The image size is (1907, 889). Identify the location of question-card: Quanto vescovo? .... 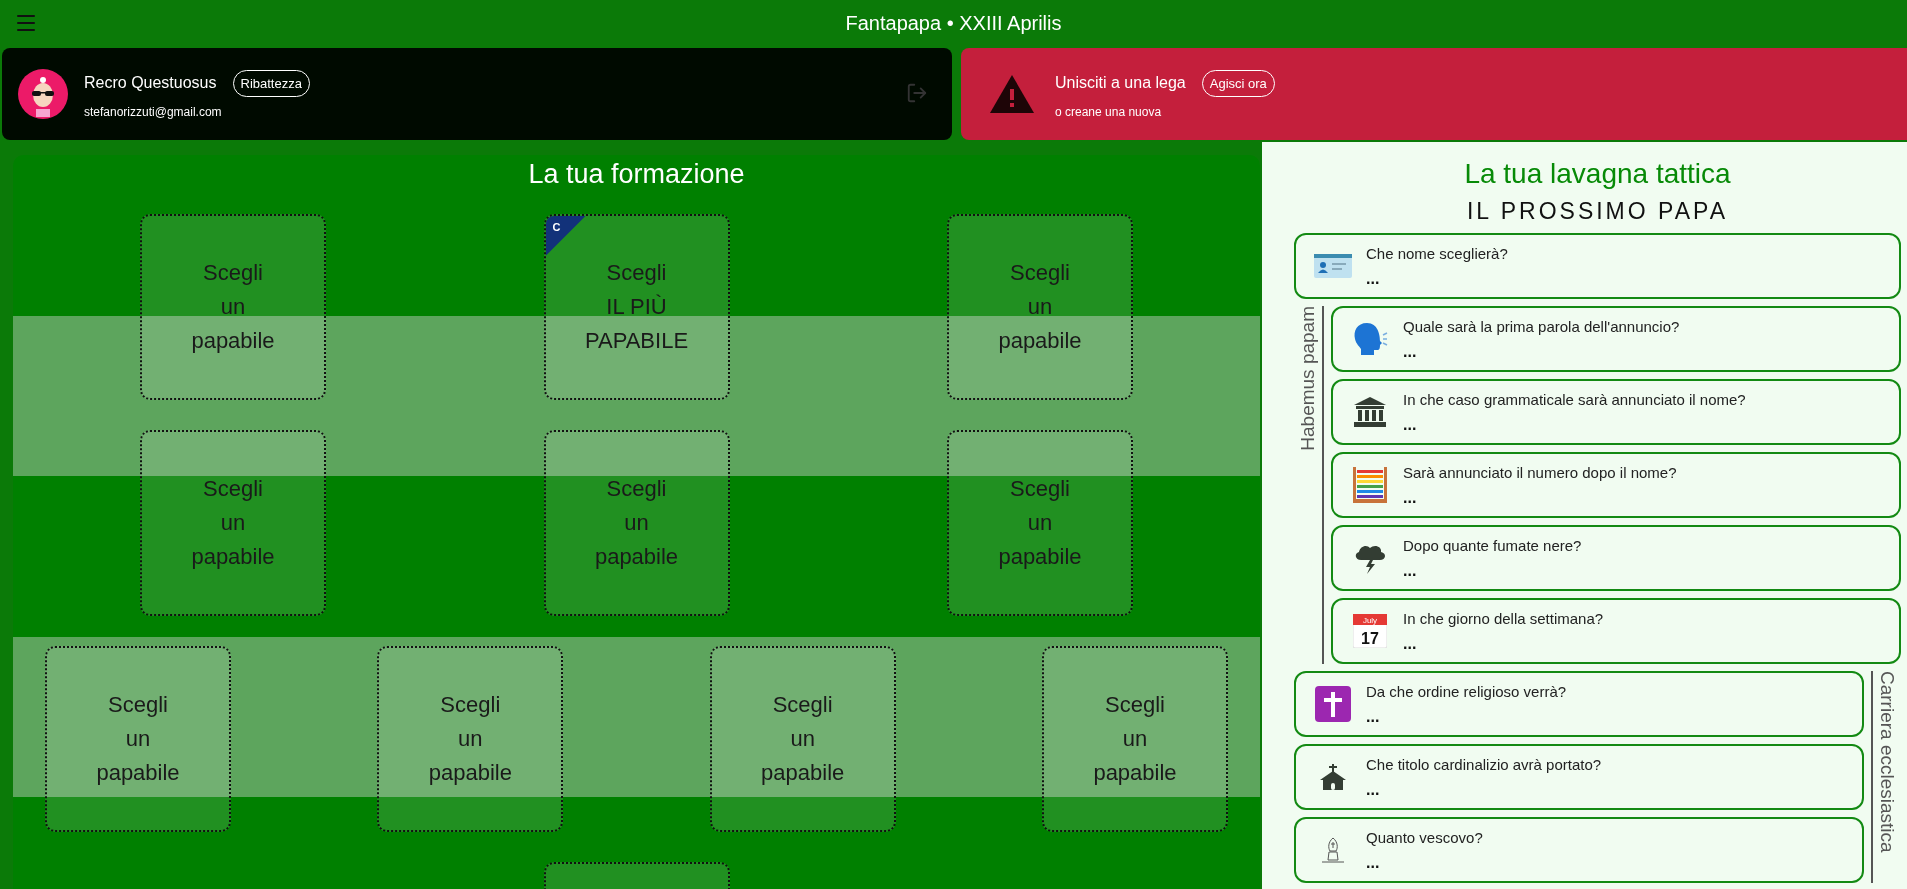
(1579, 850).